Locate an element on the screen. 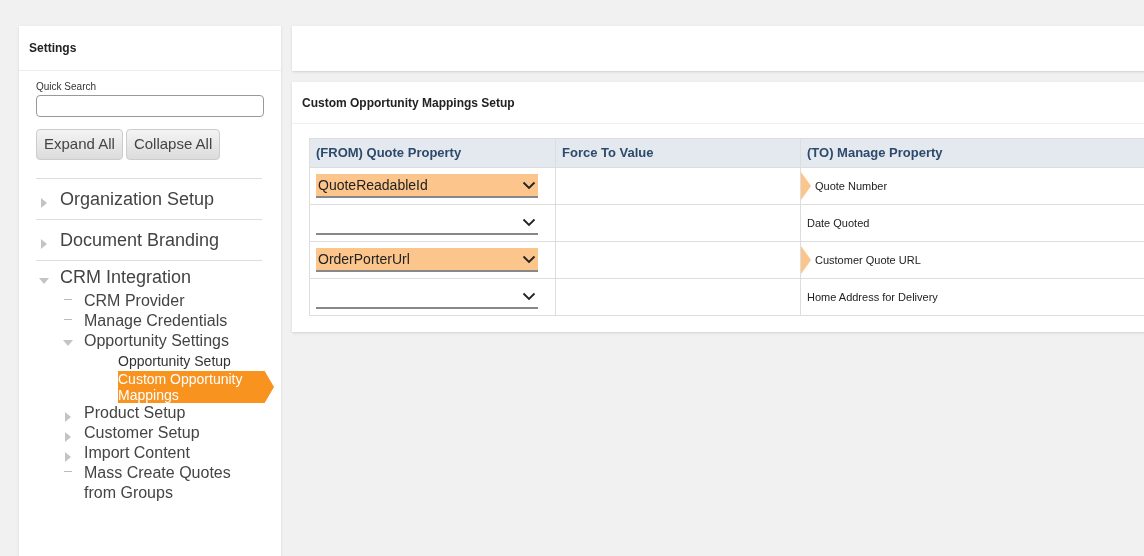  column-header: (FROM) Quote Property is located at coordinates (432, 153).